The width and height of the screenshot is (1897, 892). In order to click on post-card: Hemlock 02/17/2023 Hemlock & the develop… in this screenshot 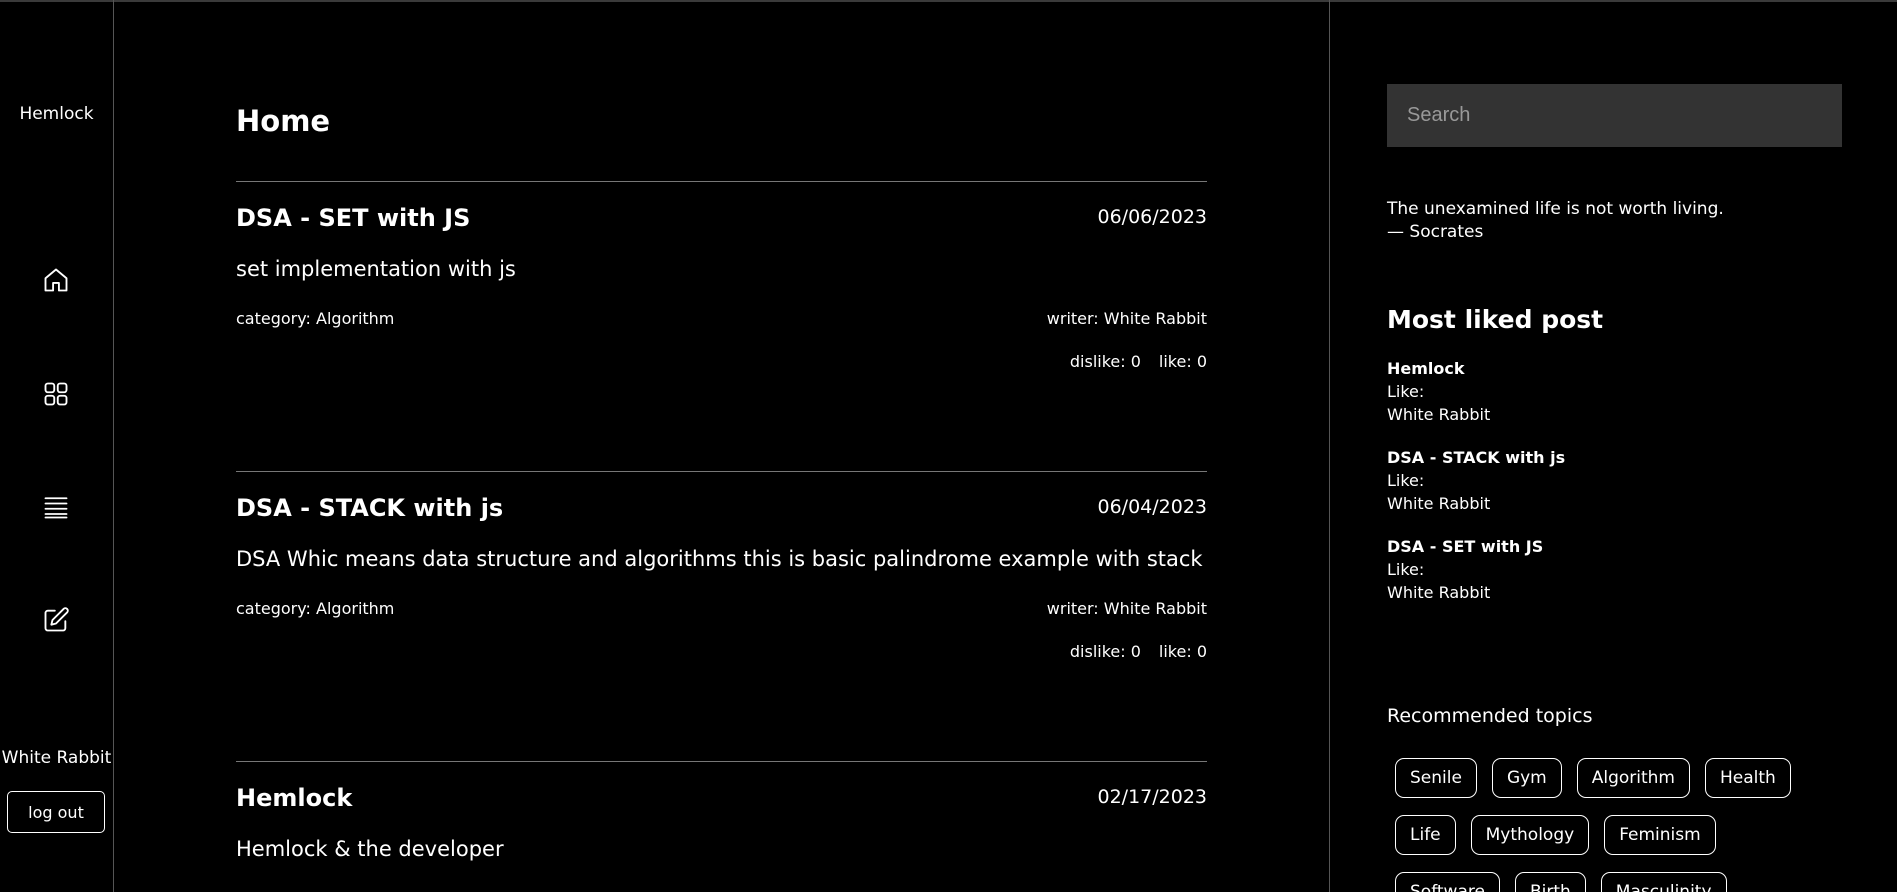, I will do `click(721, 826)`.